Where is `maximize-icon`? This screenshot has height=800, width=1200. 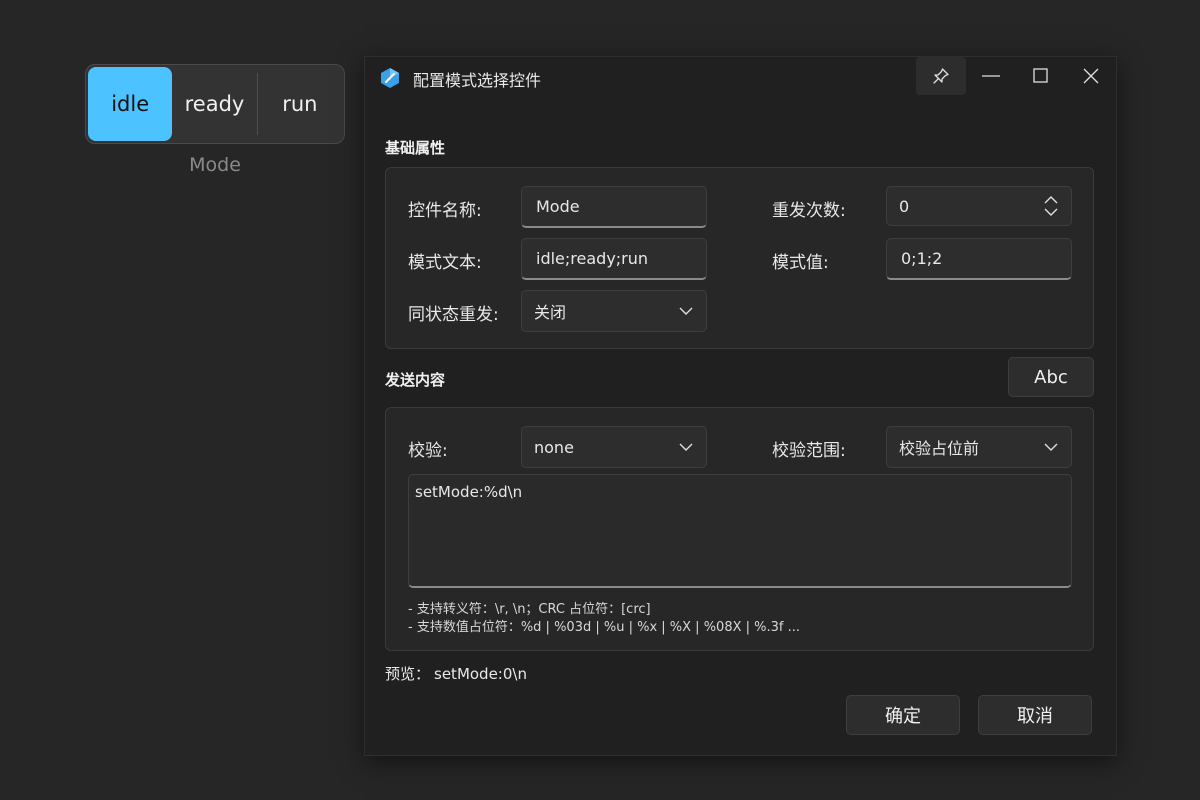
maximize-icon is located at coordinates (1040, 75).